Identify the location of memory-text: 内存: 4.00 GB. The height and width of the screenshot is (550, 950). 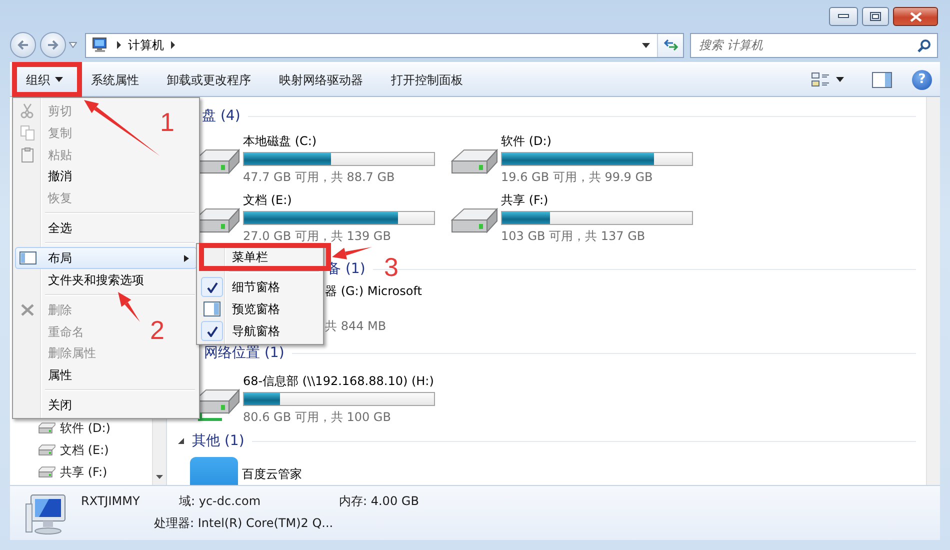
(379, 501).